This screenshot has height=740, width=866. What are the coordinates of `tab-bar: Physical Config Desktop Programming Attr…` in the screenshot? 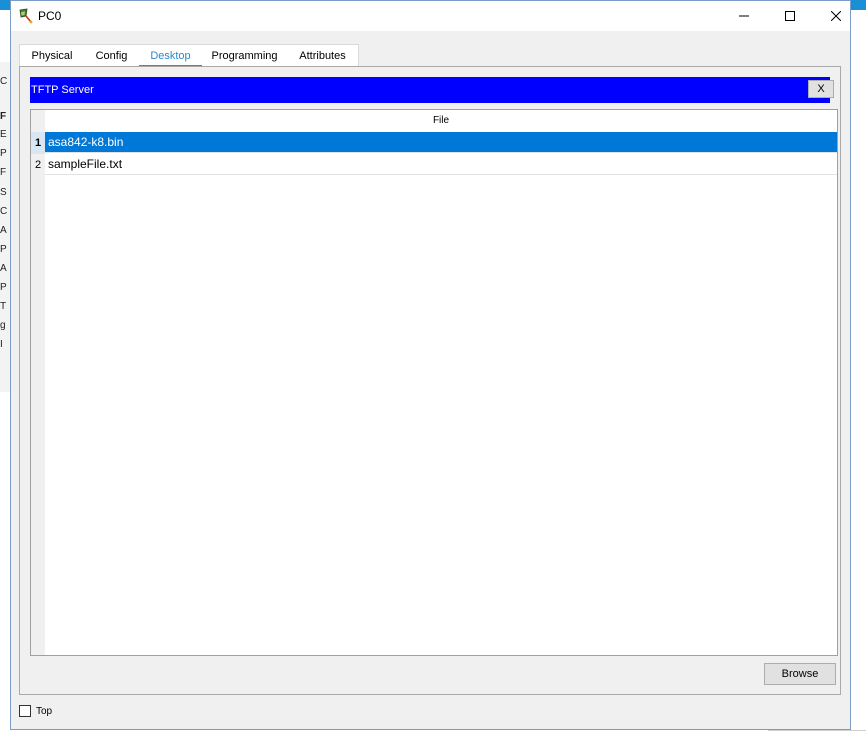 It's located at (189, 56).